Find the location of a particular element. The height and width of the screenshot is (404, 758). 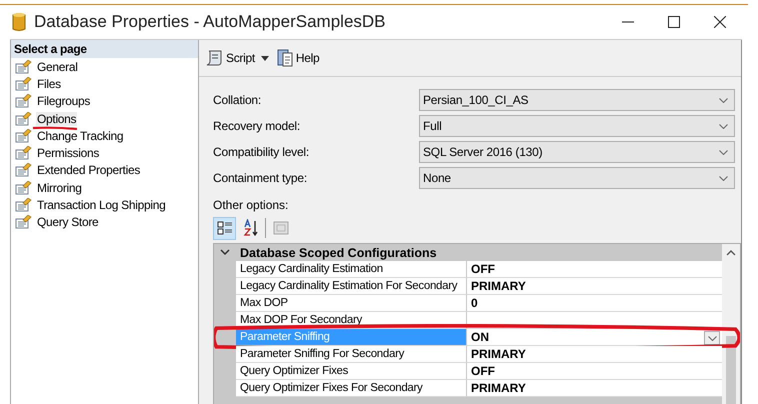

field-label: Compatibility level: is located at coordinates (261, 152).